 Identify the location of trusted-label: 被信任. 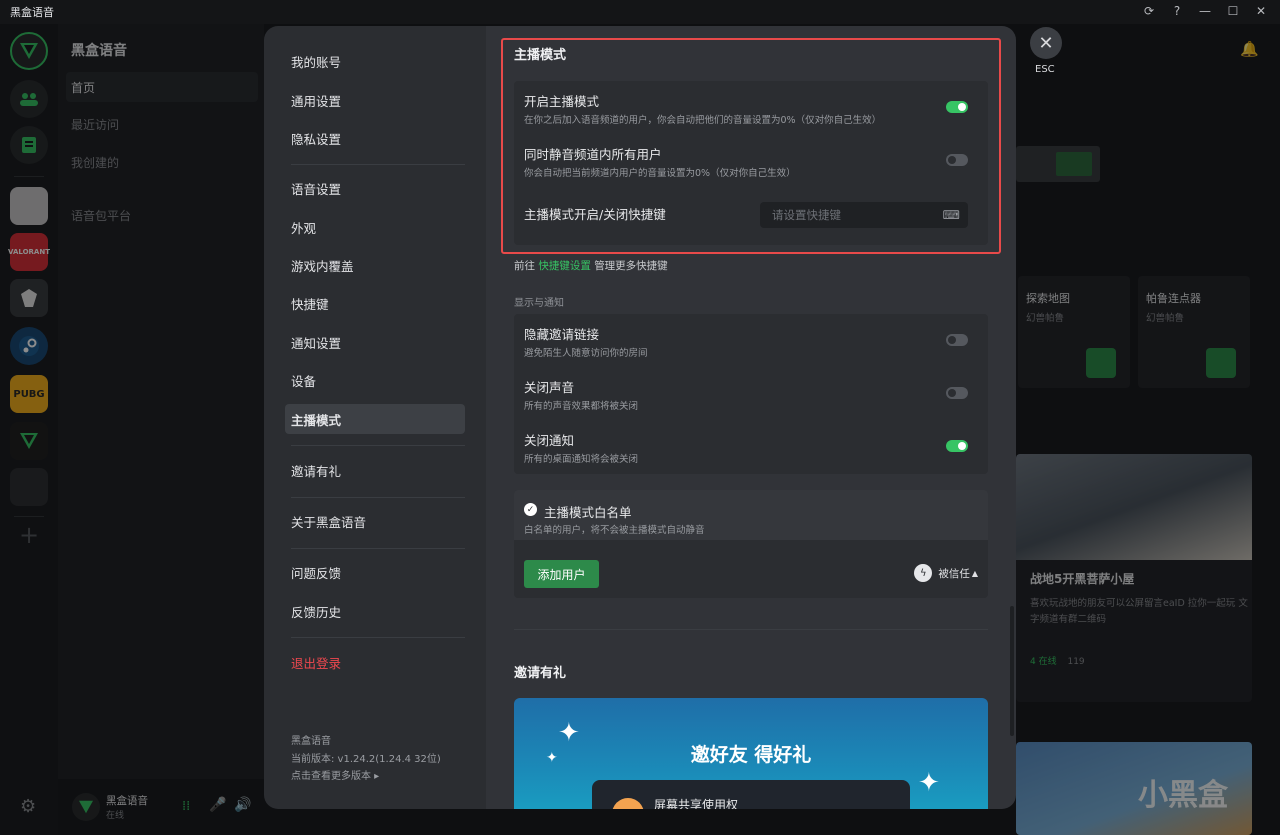
(954, 573).